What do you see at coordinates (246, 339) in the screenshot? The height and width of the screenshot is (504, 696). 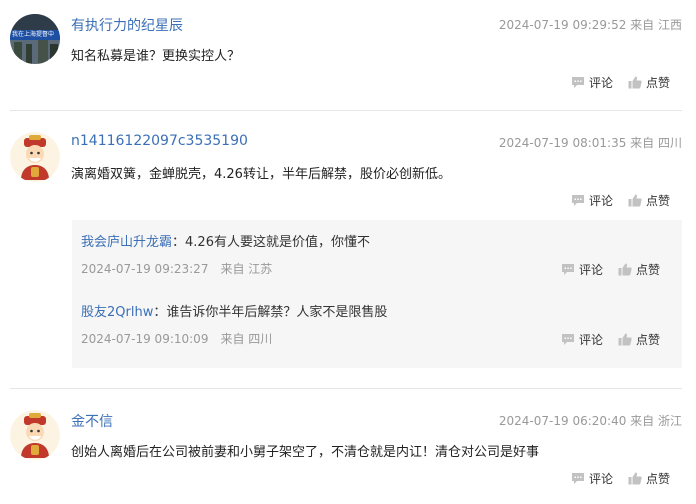 I see `reply-location: 来自 四川` at bounding box center [246, 339].